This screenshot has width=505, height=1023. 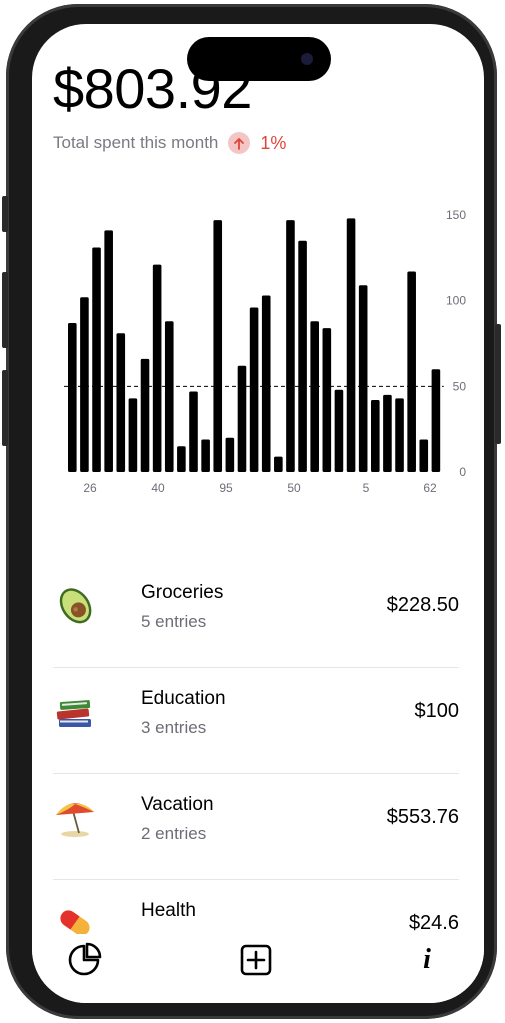 I want to click on tab-bar: i, so click(x=258, y=968).